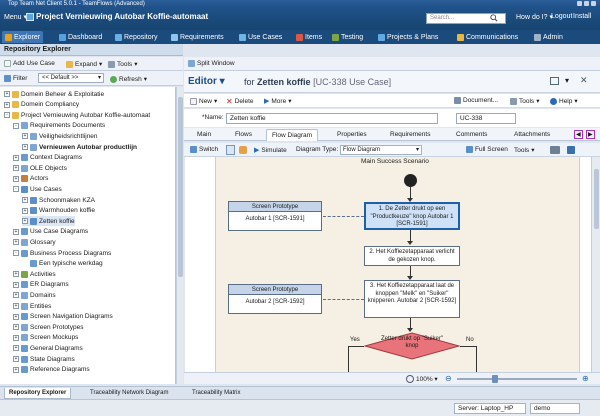 The height and width of the screenshot is (416, 600). What do you see at coordinates (332, 118) in the screenshot?
I see `name-field: Zetten koffie` at bounding box center [332, 118].